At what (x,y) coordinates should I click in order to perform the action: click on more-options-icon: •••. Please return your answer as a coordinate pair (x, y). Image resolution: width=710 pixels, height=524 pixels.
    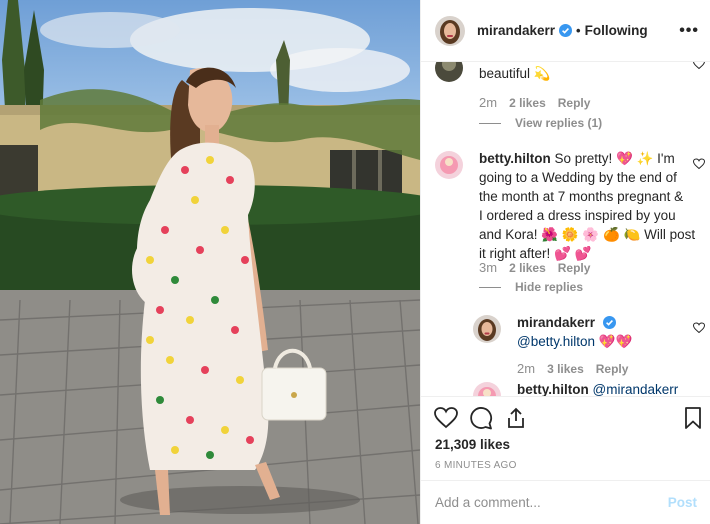
    Looking at the image, I should click on (689, 31).